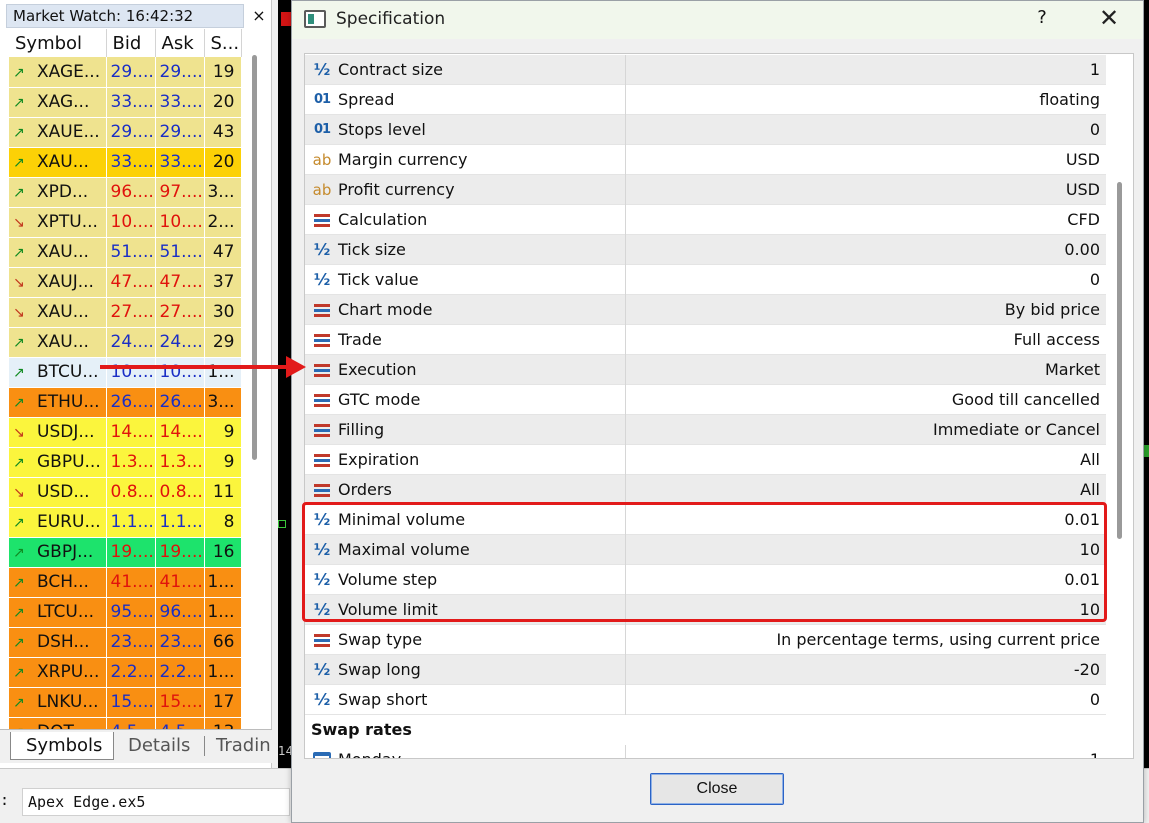 This screenshot has width=1149, height=823. What do you see at coordinates (125, 552) in the screenshot?
I see `table-row: ↗ GBPJ... 19.... 19.... 16` at bounding box center [125, 552].